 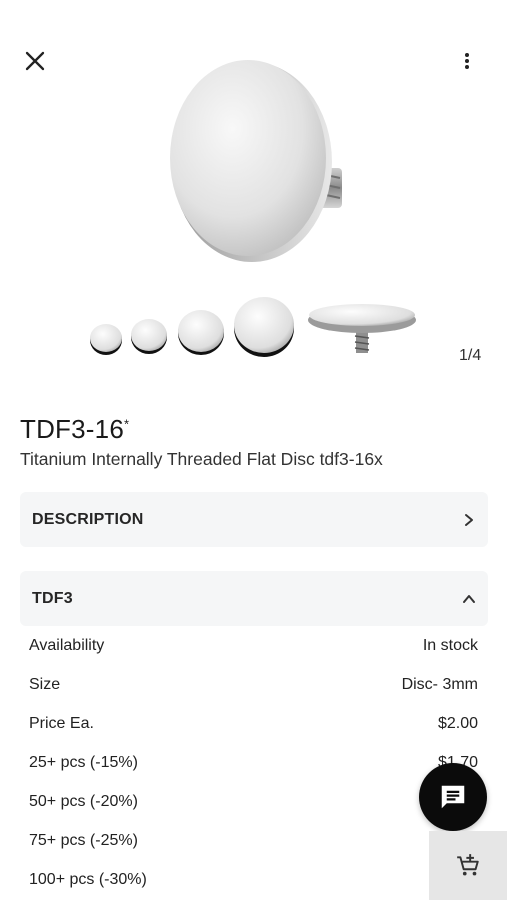 I want to click on add-to-cart-button, so click(x=468, y=865).